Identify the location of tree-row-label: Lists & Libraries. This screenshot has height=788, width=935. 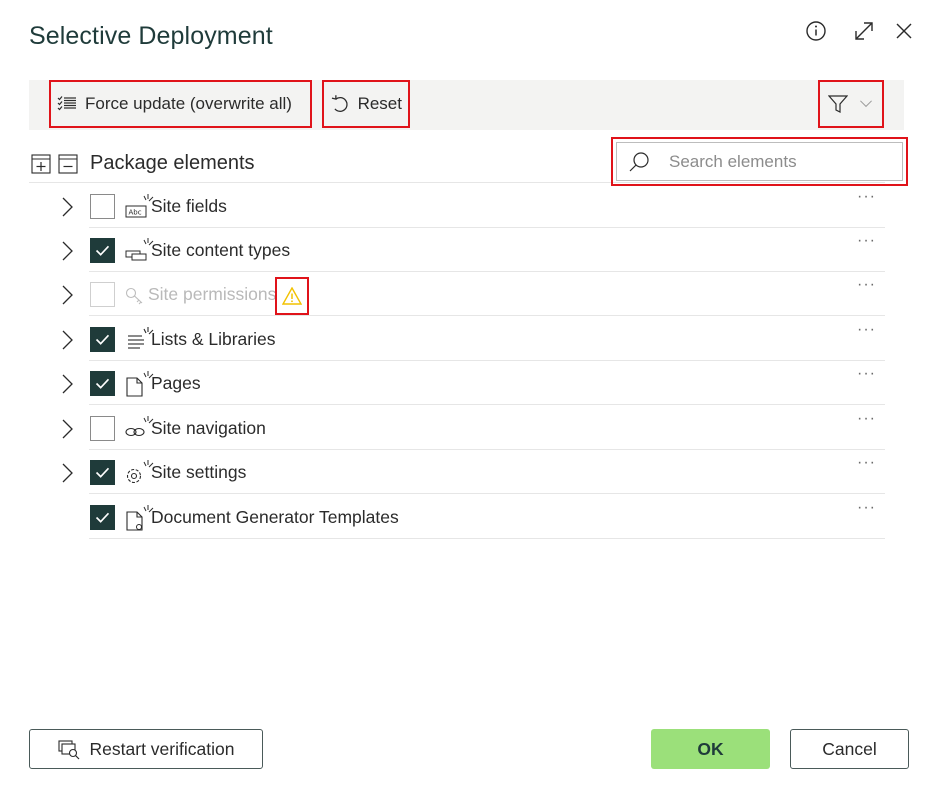
(213, 339).